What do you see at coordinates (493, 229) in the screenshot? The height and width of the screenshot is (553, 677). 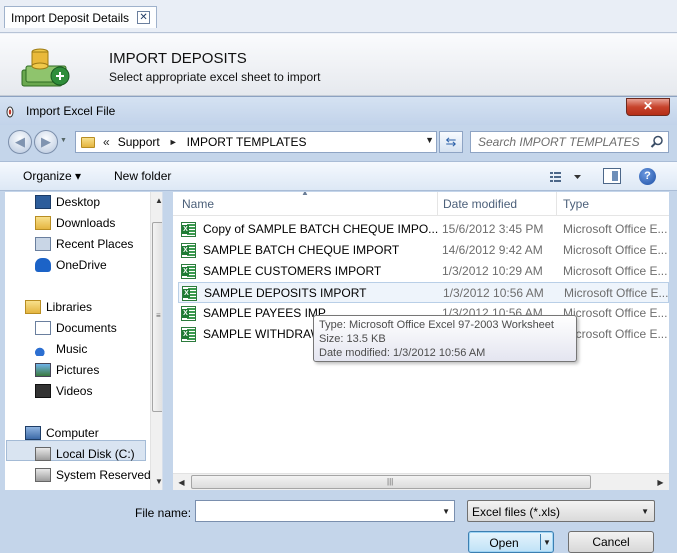 I see `file-date-modified: 15/6/2012 3:45 PM` at bounding box center [493, 229].